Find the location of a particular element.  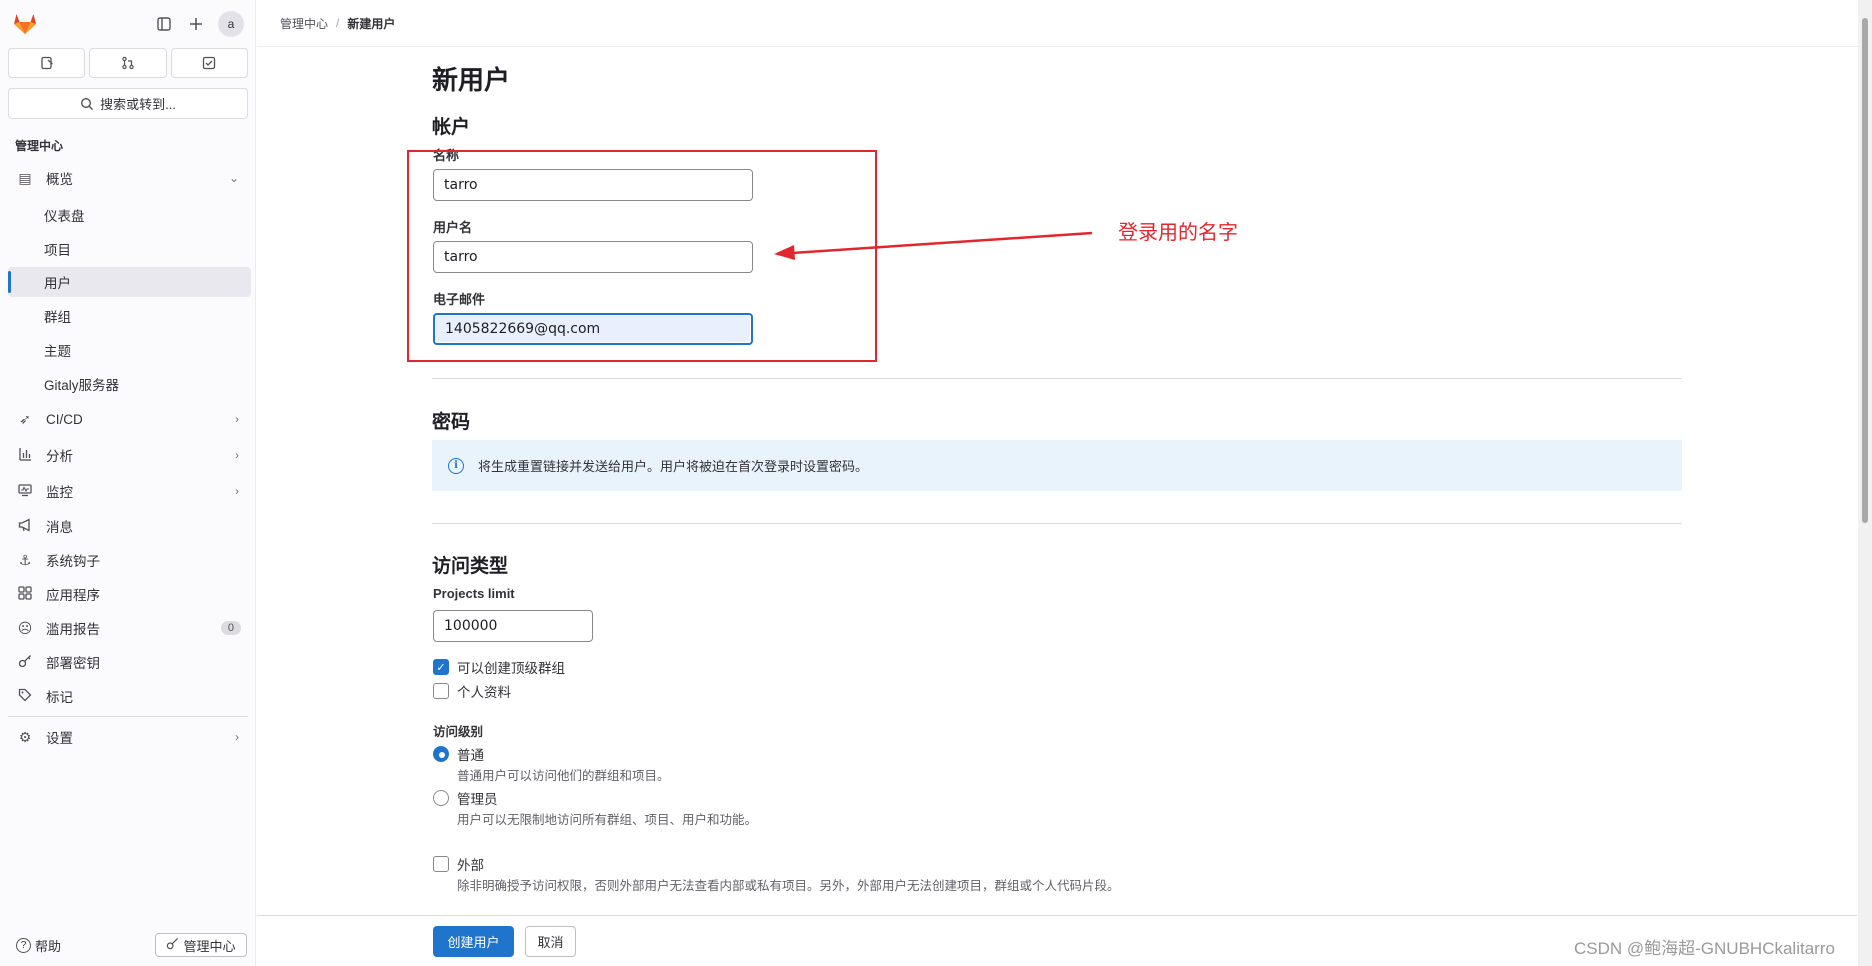

breadcrumb: 管理中心 / 新建用户 is located at coordinates (1064, 23).